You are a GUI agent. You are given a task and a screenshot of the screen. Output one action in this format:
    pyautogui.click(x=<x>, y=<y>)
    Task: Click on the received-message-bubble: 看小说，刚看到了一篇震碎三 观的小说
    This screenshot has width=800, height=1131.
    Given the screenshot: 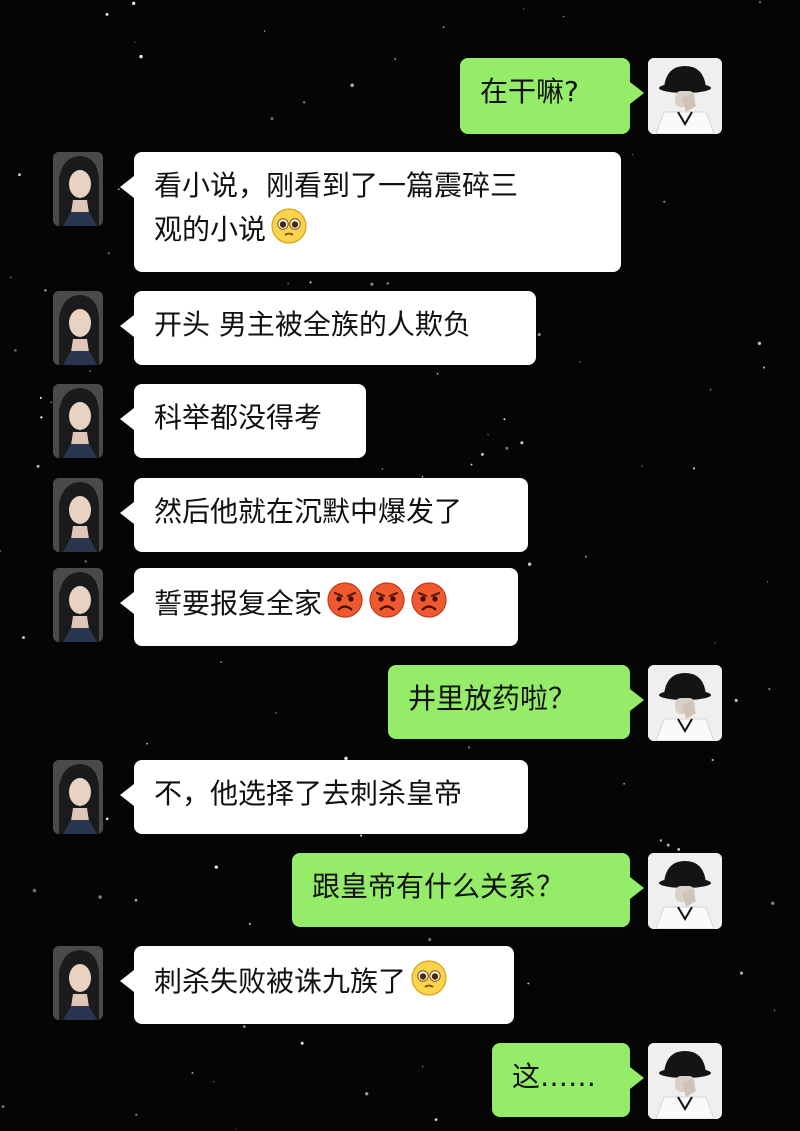 What is the action you would take?
    pyautogui.click(x=370, y=212)
    